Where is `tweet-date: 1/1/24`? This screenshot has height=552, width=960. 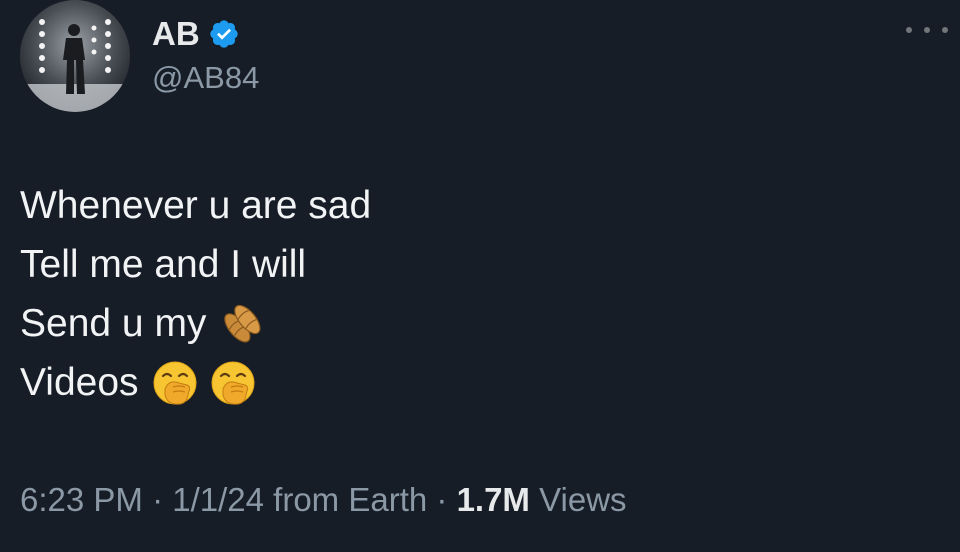 tweet-date: 1/1/24 is located at coordinates (218, 499).